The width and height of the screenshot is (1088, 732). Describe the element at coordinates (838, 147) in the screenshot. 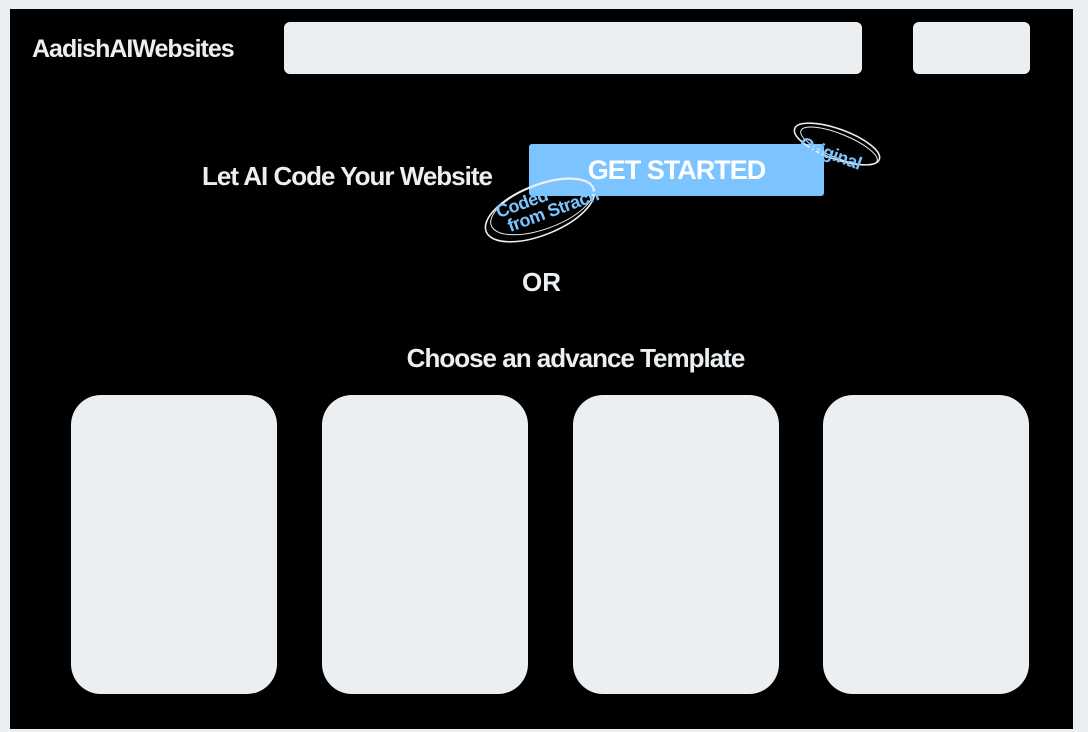

I see `original-stamp: Original` at that location.